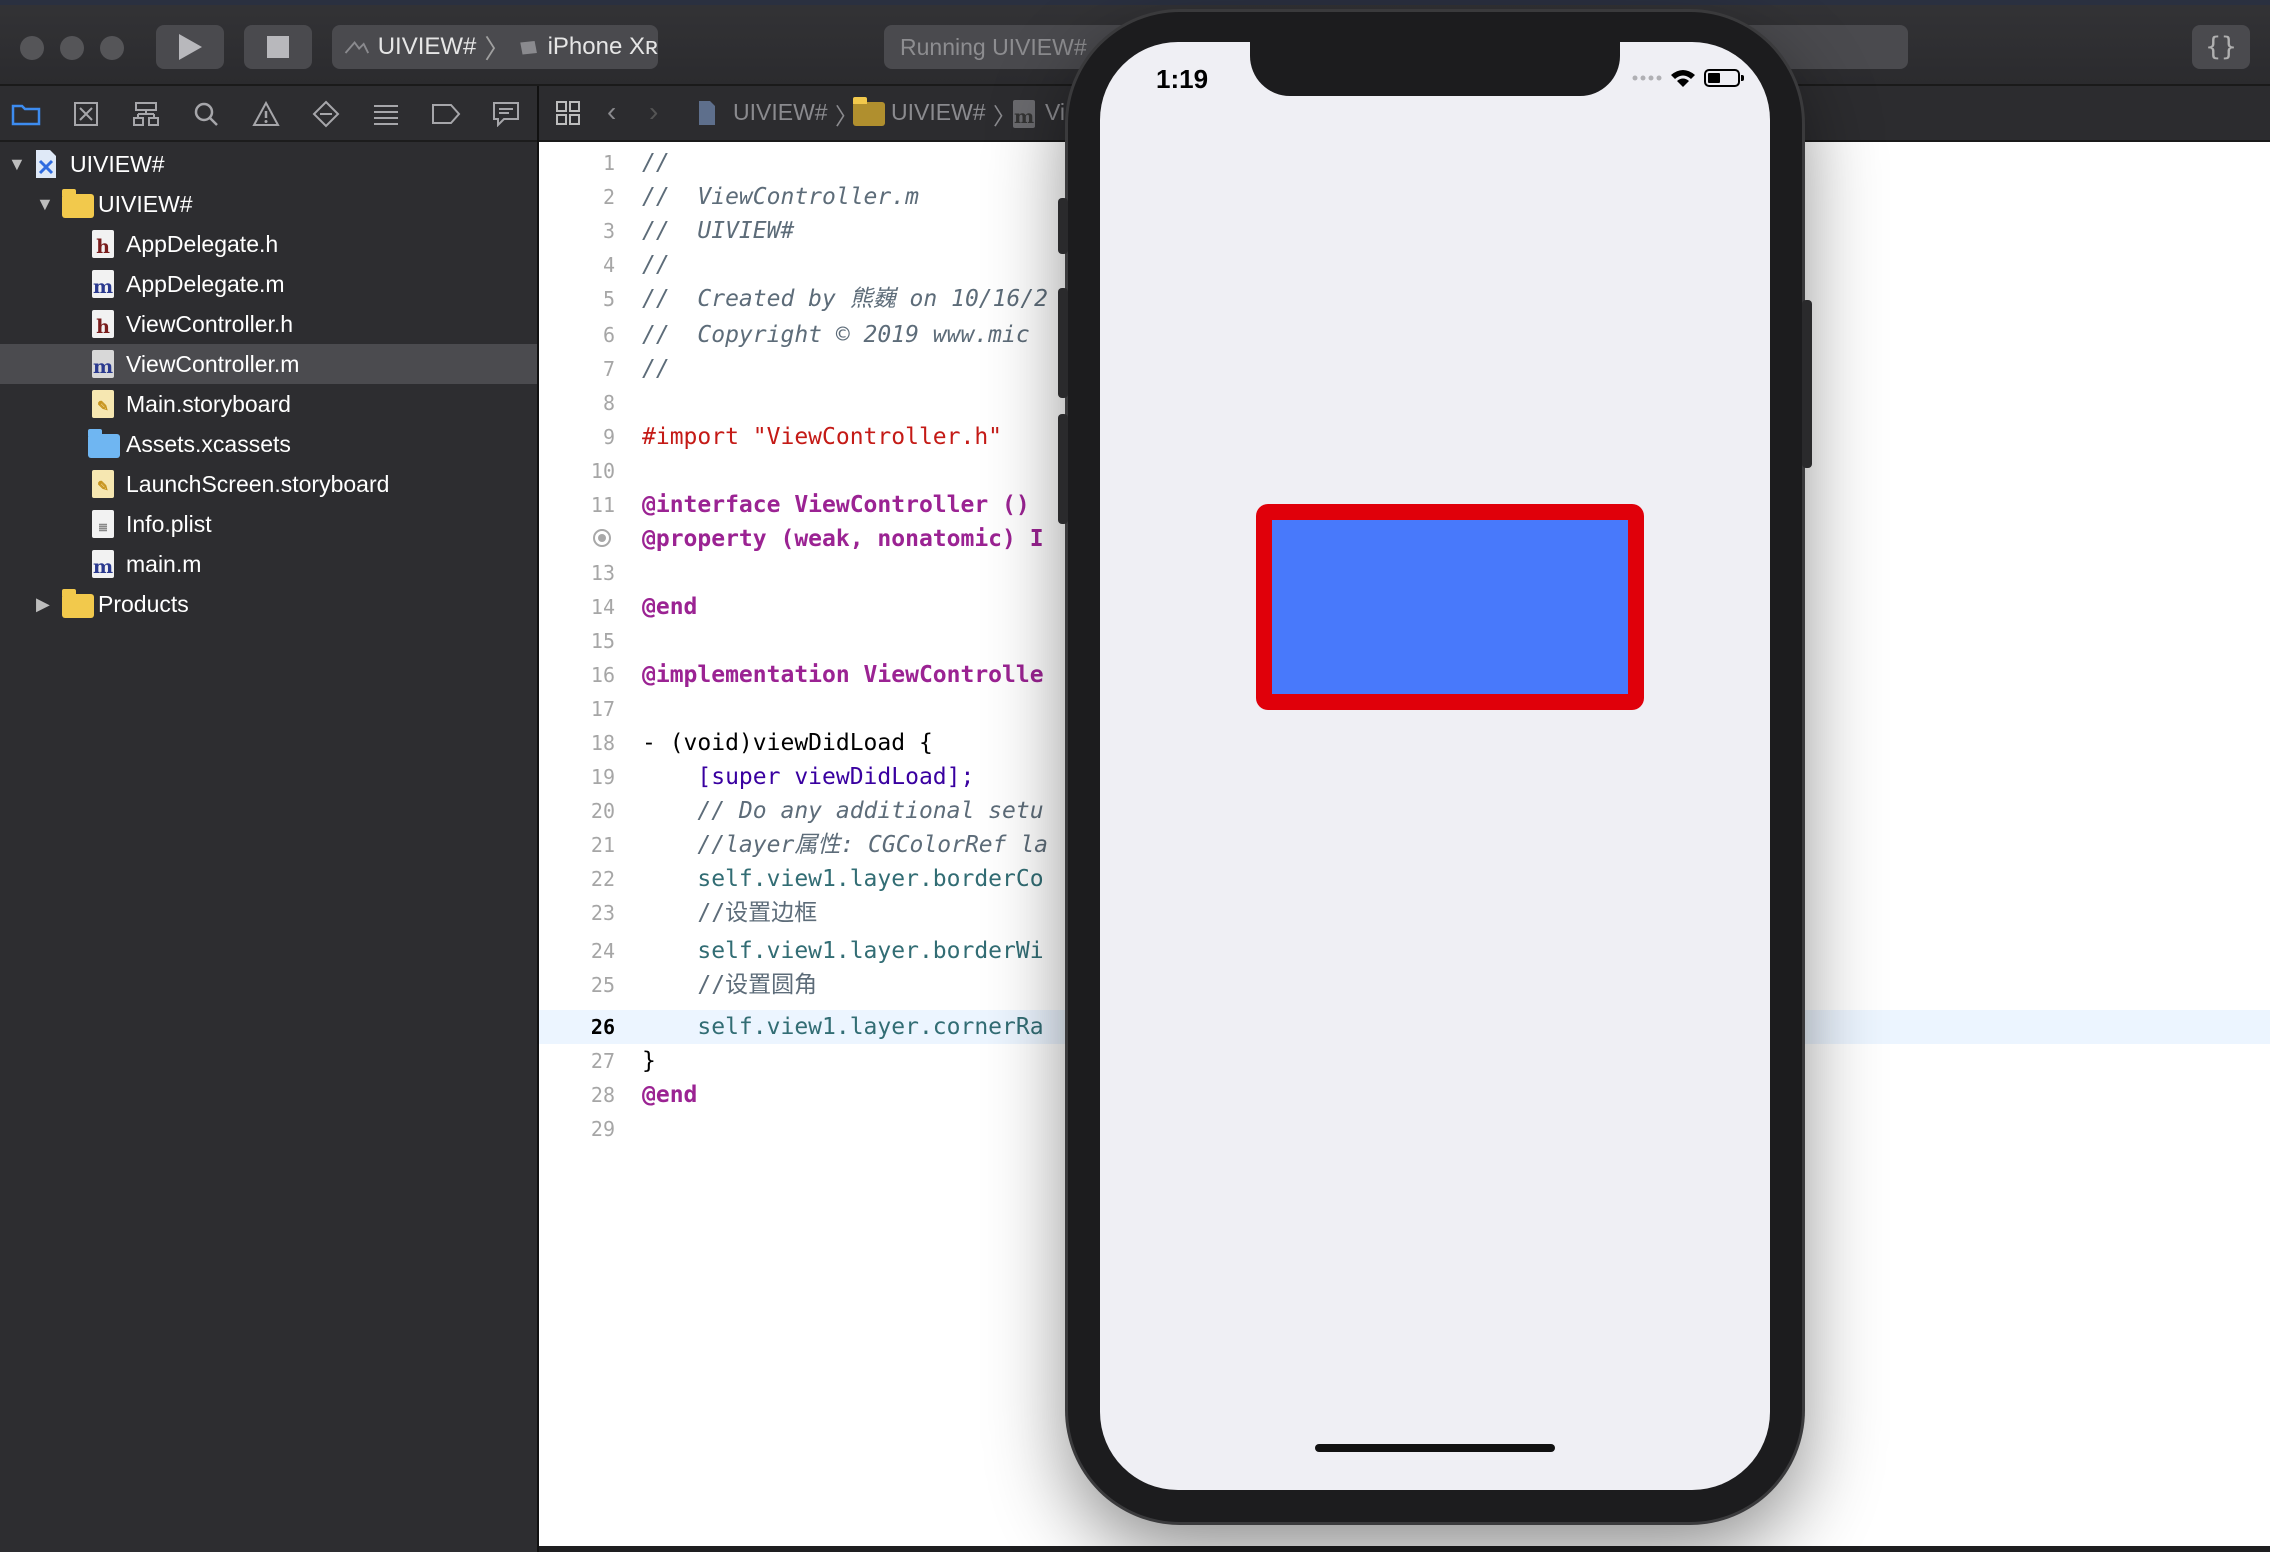 The image size is (2270, 1552). I want to click on code-text: }, so click(649, 1061).